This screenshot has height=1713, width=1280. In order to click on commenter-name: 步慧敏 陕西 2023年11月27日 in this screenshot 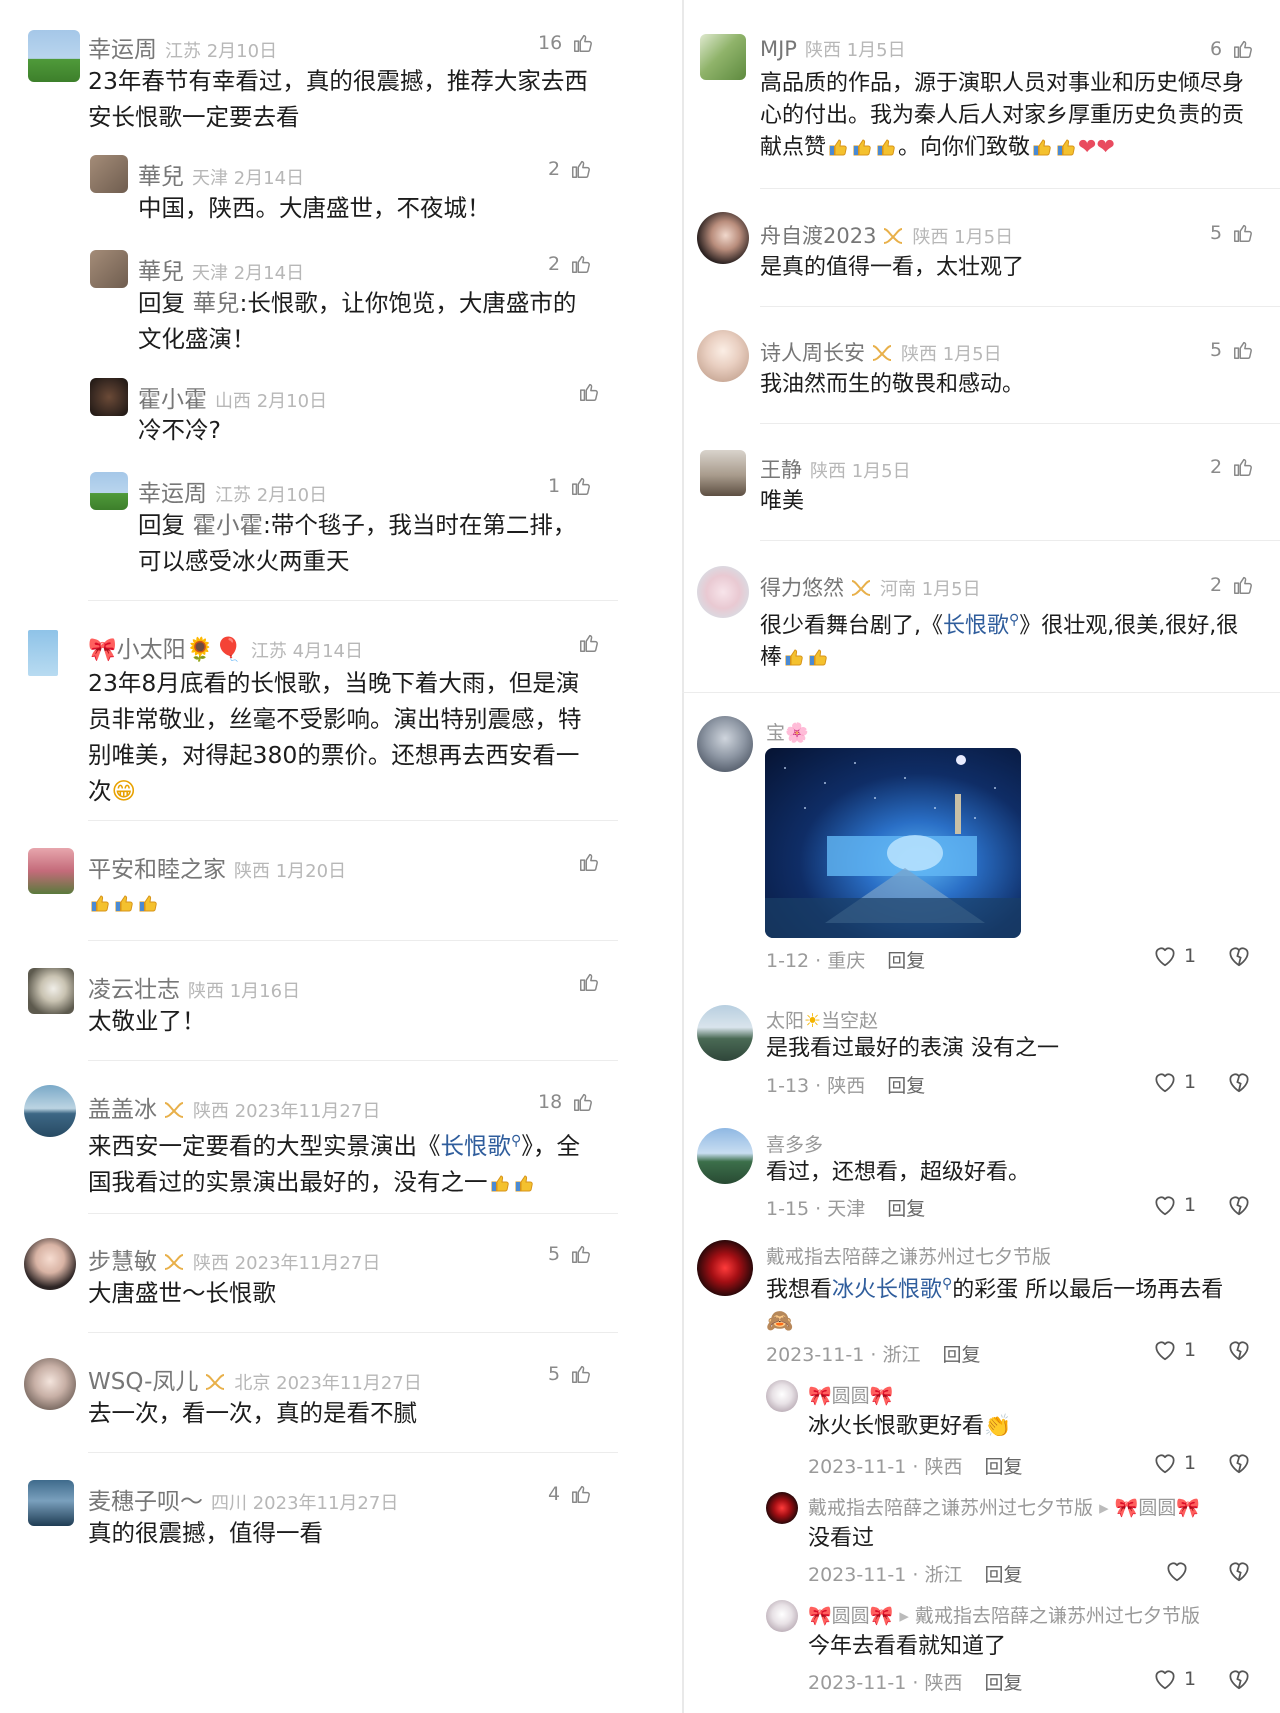, I will do `click(234, 1259)`.